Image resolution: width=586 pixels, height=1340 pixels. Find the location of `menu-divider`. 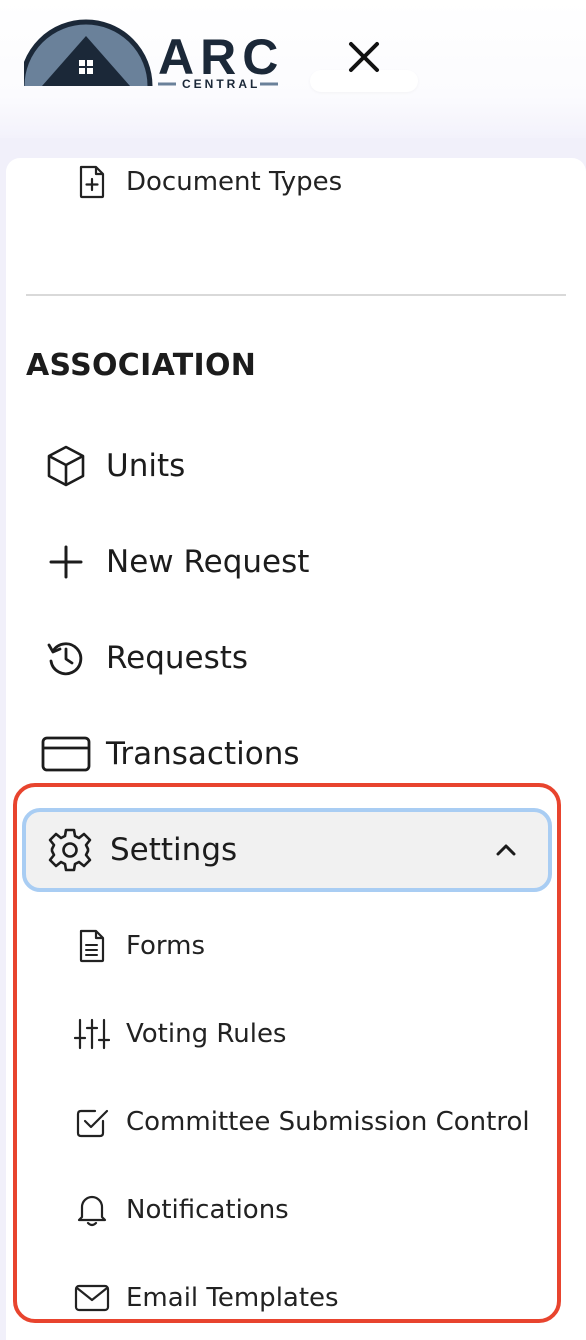

menu-divider is located at coordinates (296, 295).